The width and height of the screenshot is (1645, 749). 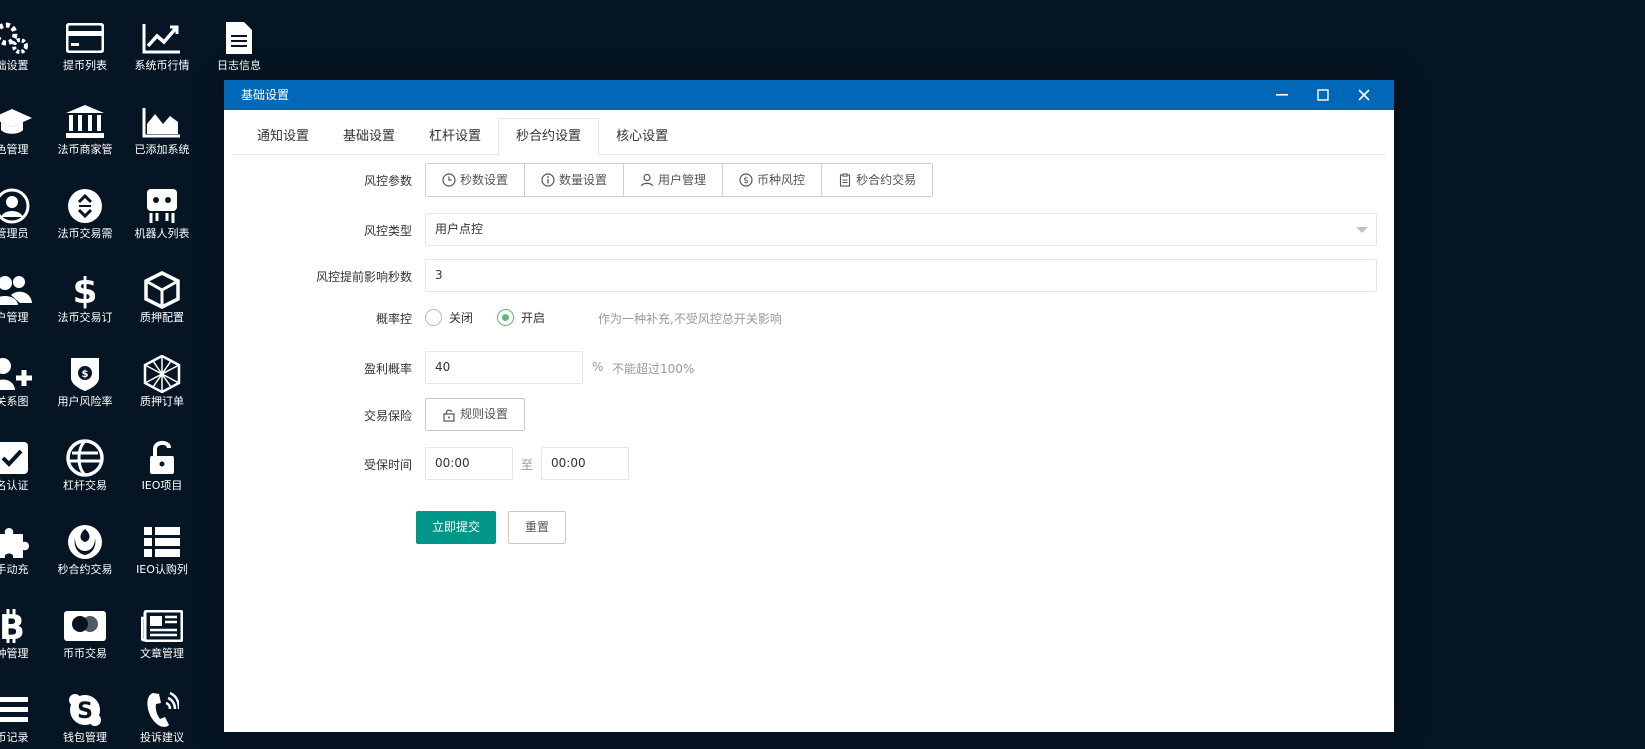 What do you see at coordinates (14, 401) in the screenshot?
I see `desktop-icon-label: 关系图` at bounding box center [14, 401].